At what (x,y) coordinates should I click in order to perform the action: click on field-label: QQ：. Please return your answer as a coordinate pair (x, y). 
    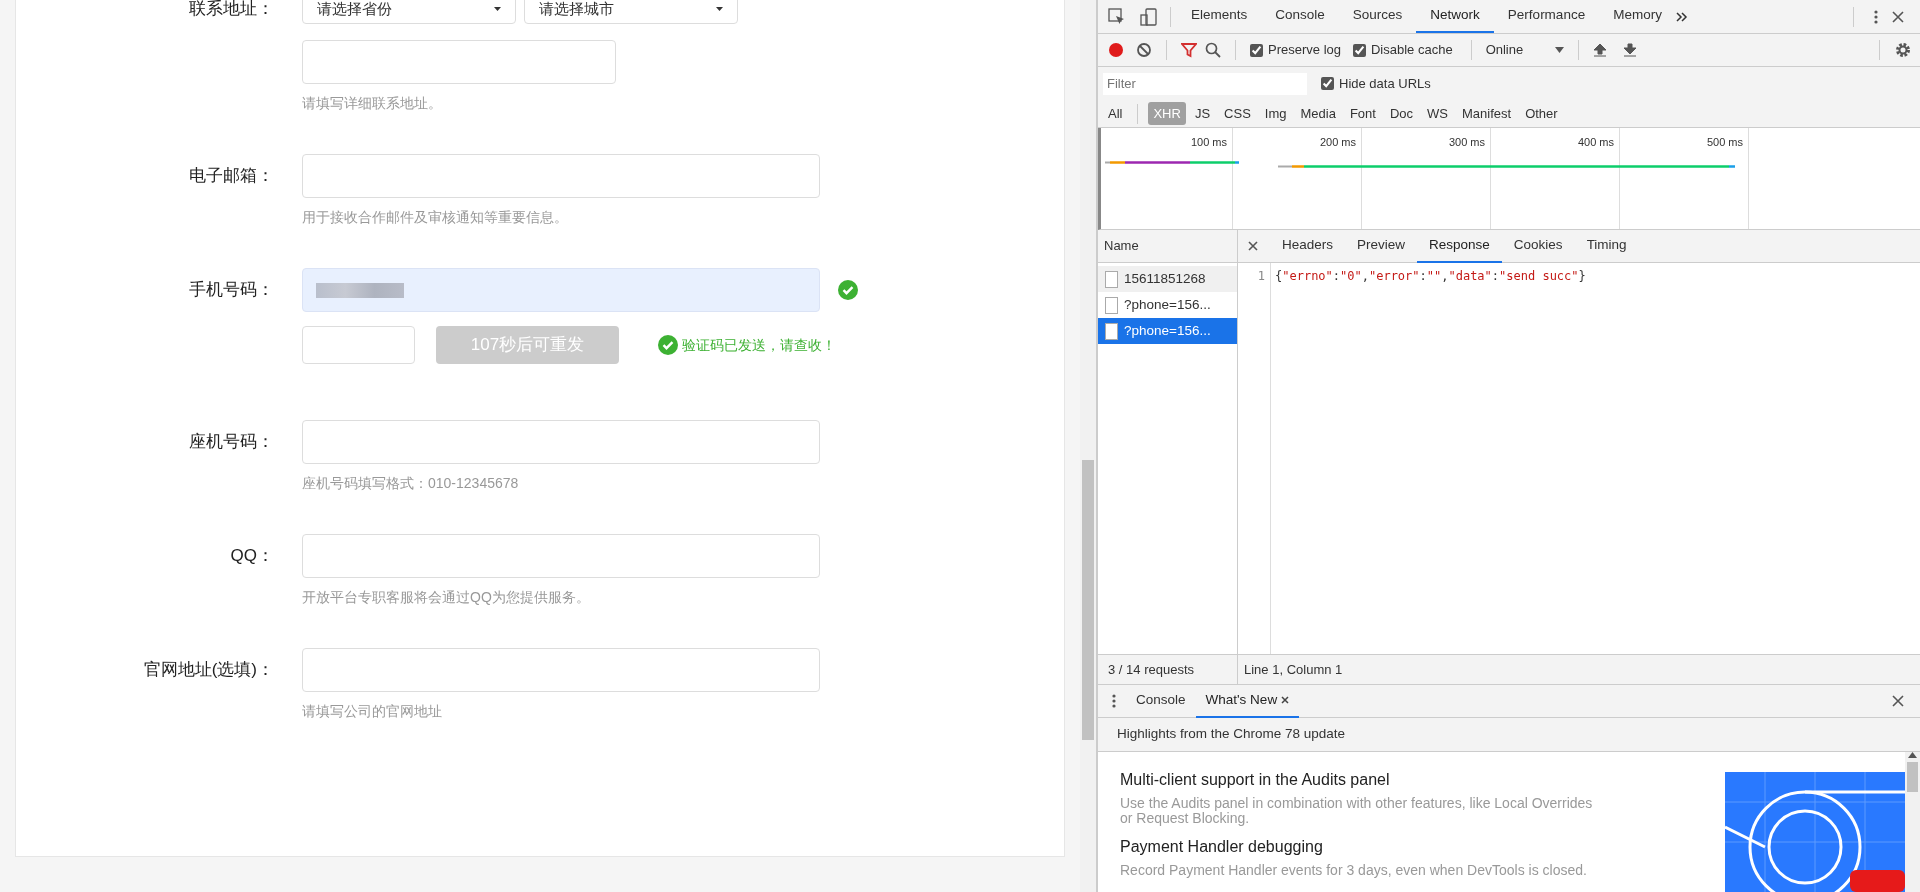
    Looking at the image, I should click on (251, 556).